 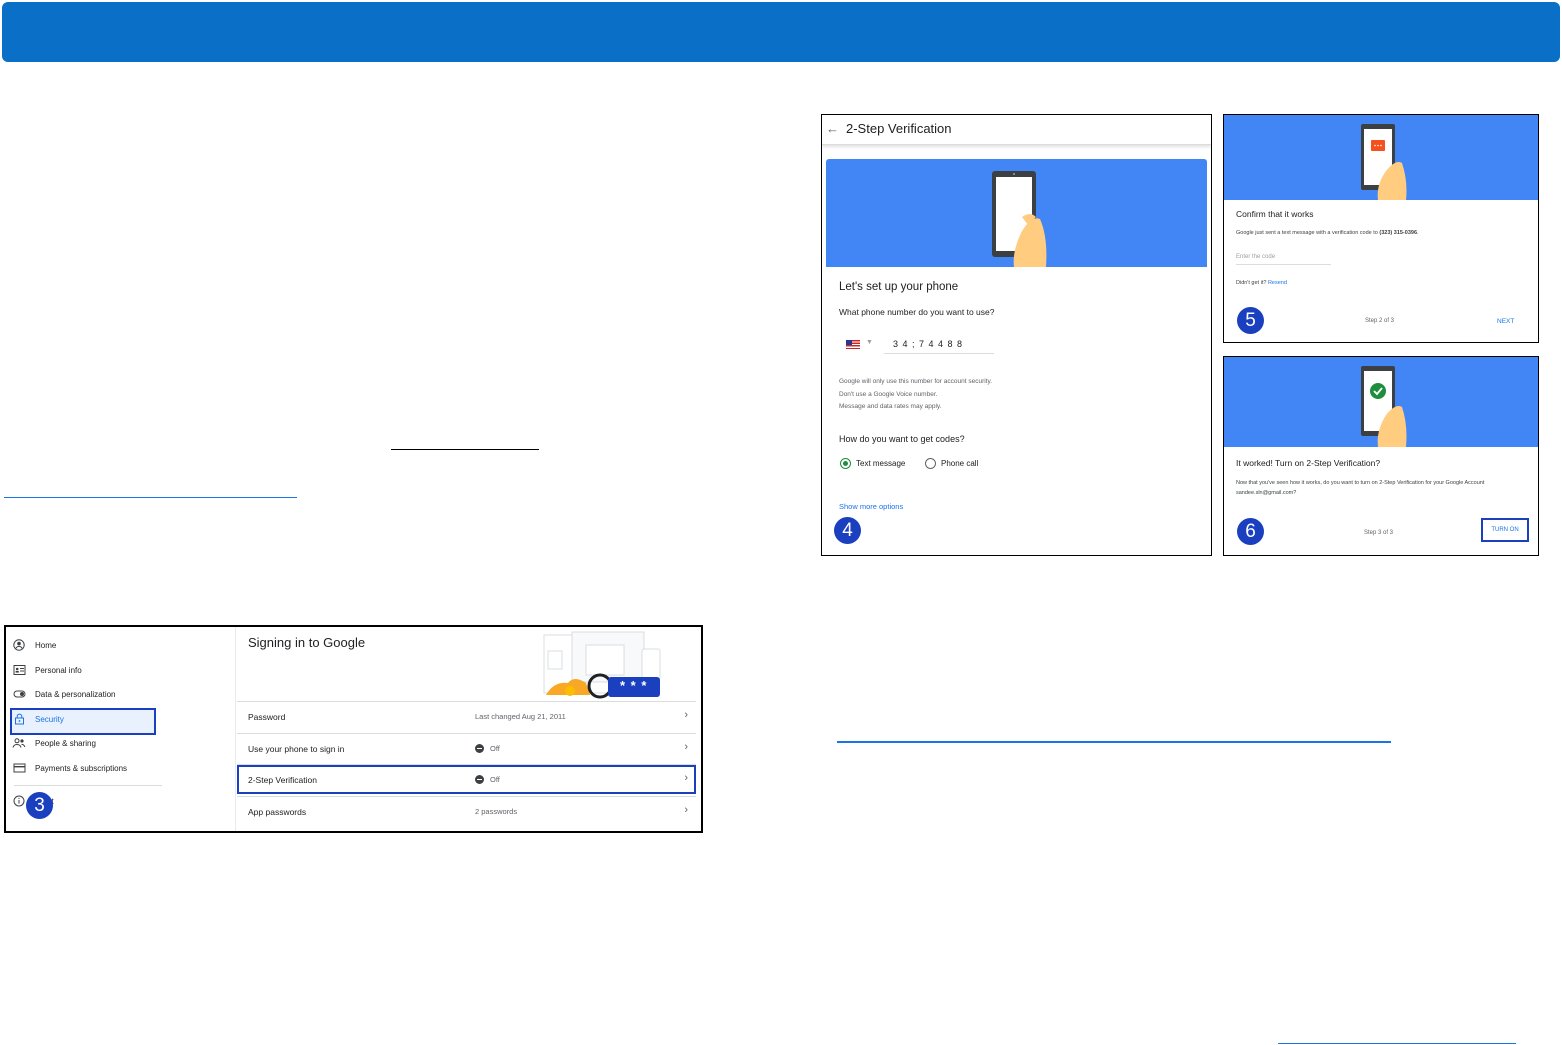 What do you see at coordinates (890, 406) in the screenshot?
I see `security-note: Message and data rates may apply.` at bounding box center [890, 406].